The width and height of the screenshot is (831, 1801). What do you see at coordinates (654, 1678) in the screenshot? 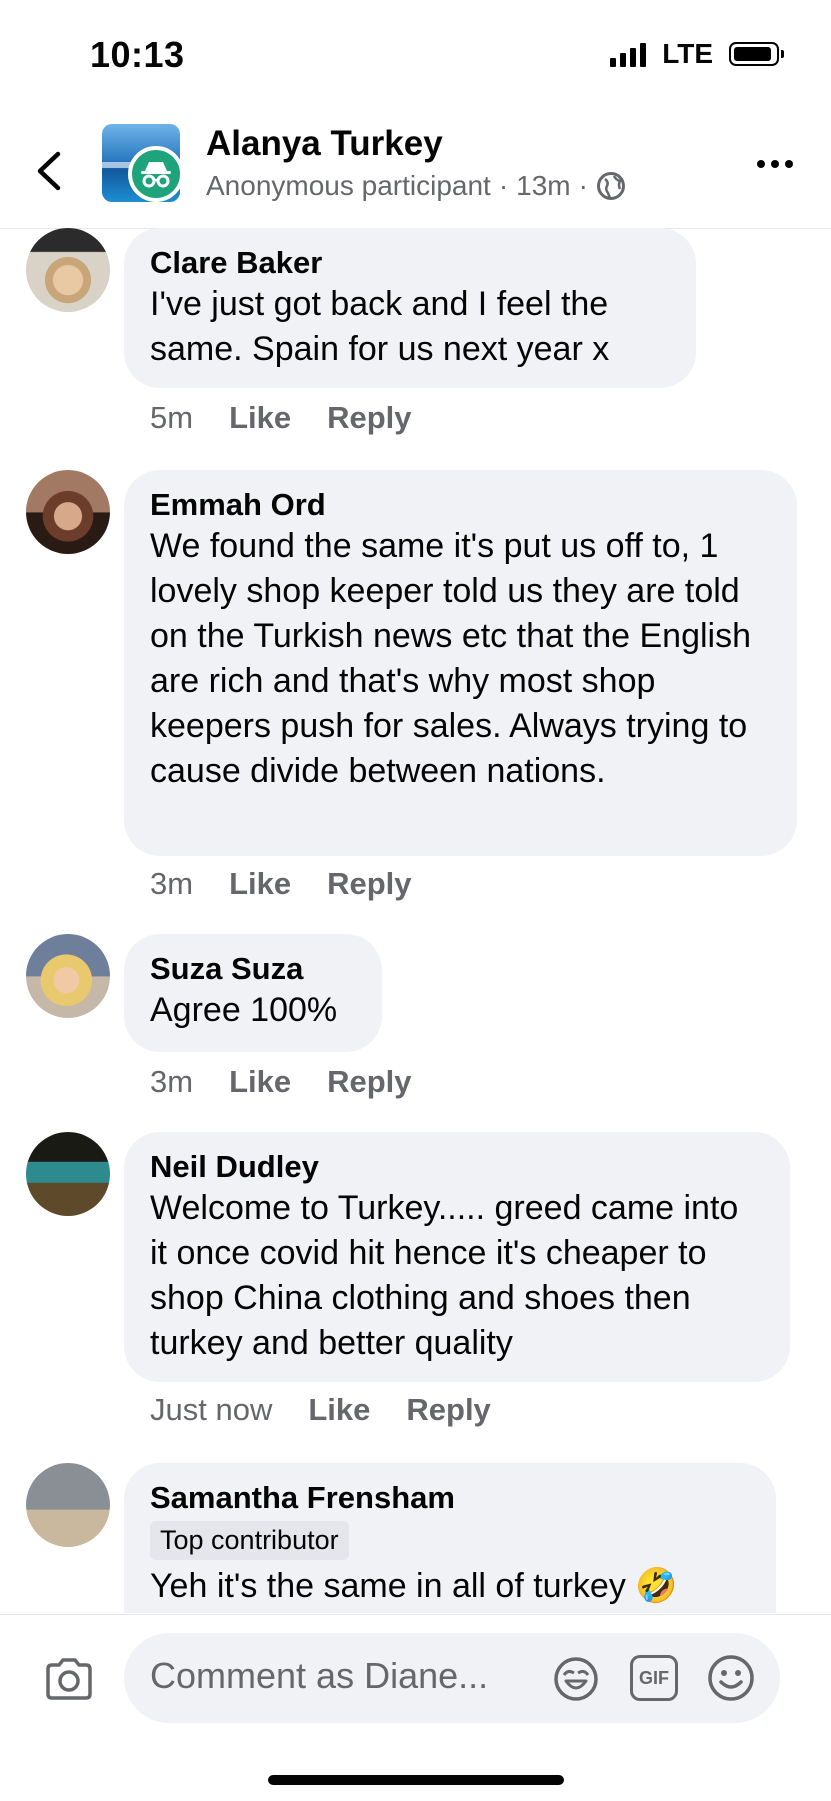
I see `gif-icon: GIF` at bounding box center [654, 1678].